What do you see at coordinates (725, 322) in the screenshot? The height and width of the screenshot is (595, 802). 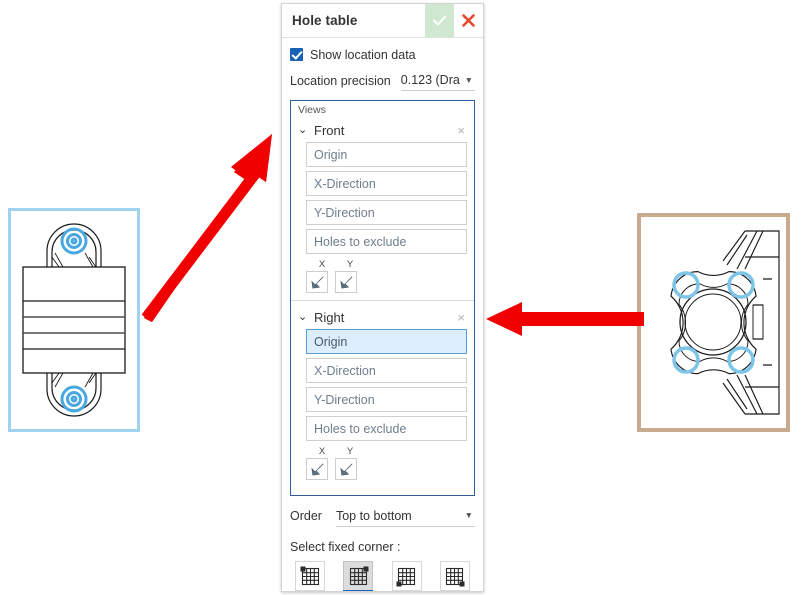 I see `right-view-geometry` at bounding box center [725, 322].